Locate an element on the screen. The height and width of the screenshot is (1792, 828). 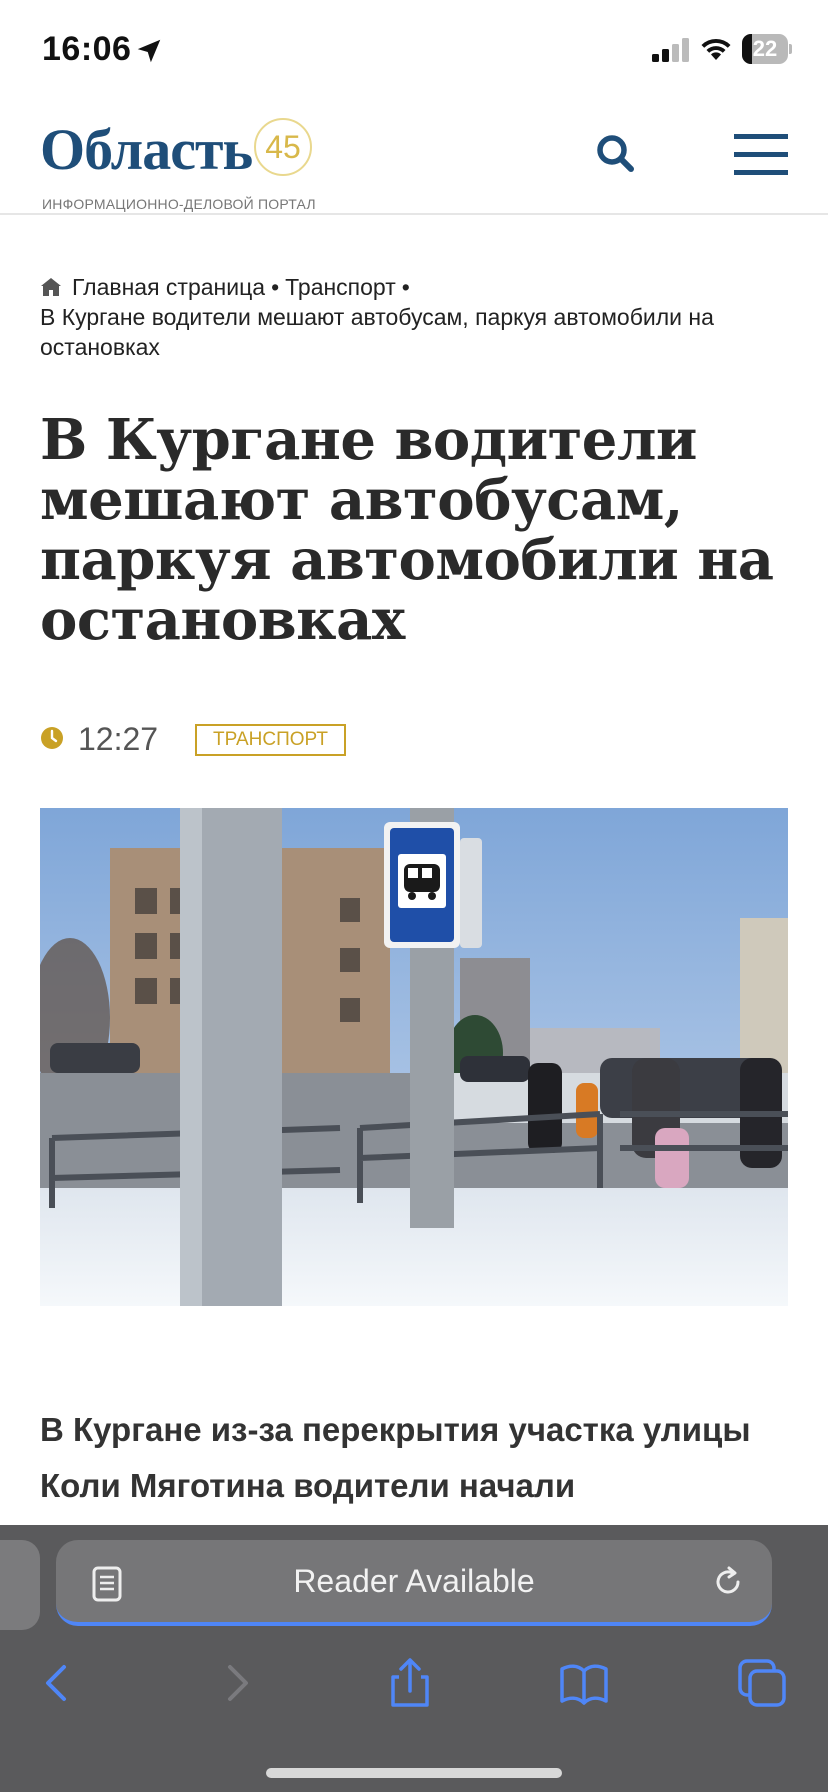
cellular-signal-icon is located at coordinates (670, 50).